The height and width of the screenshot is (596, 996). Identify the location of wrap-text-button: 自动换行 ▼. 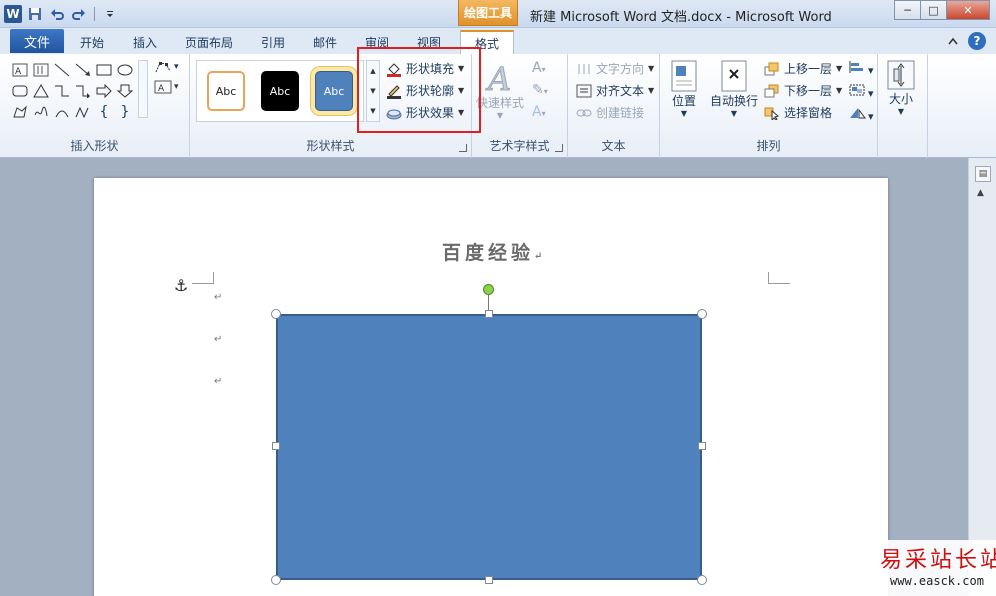
(734, 89).